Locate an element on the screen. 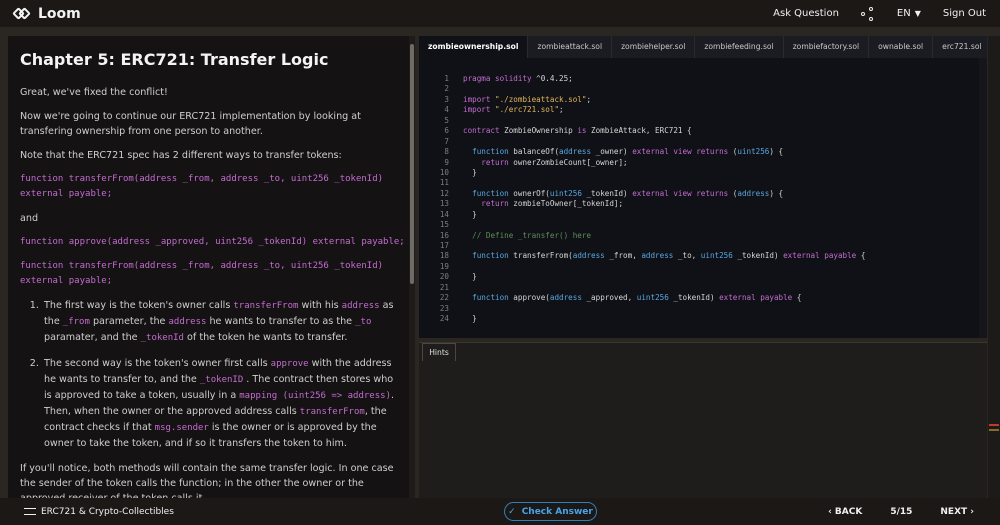 The height and width of the screenshot is (525, 1000). line-number: 8 is located at coordinates (446, 152).